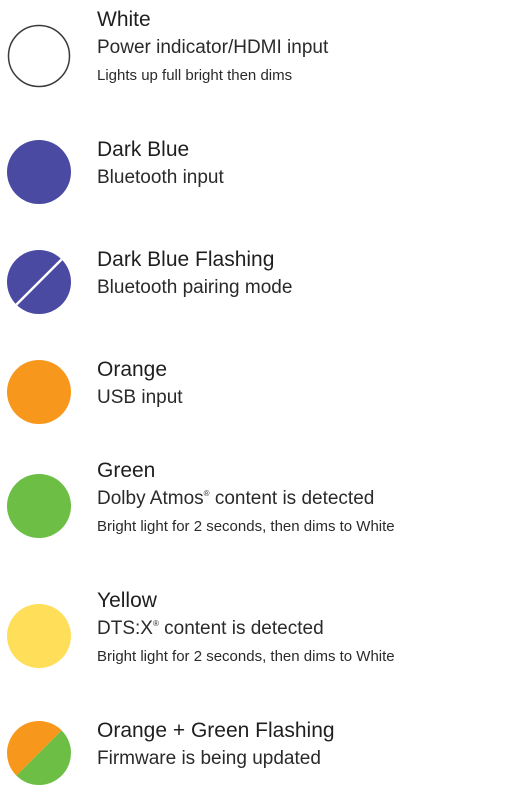  What do you see at coordinates (127, 600) in the screenshot?
I see `color-name: Yellow` at bounding box center [127, 600].